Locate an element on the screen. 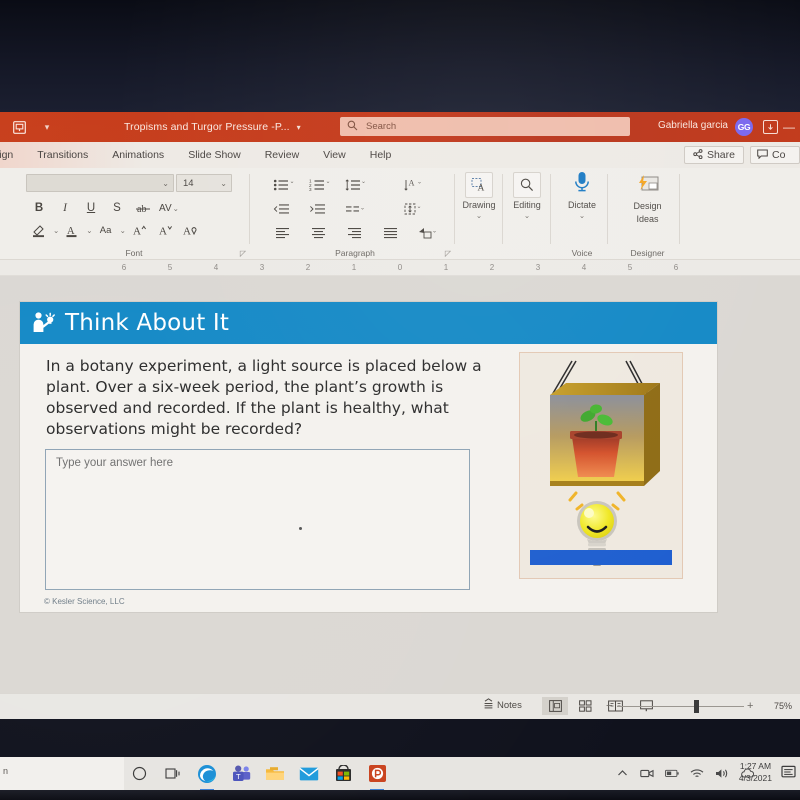 The width and height of the screenshot is (800, 800). clock-date: 4/3/2021 is located at coordinates (755, 778).